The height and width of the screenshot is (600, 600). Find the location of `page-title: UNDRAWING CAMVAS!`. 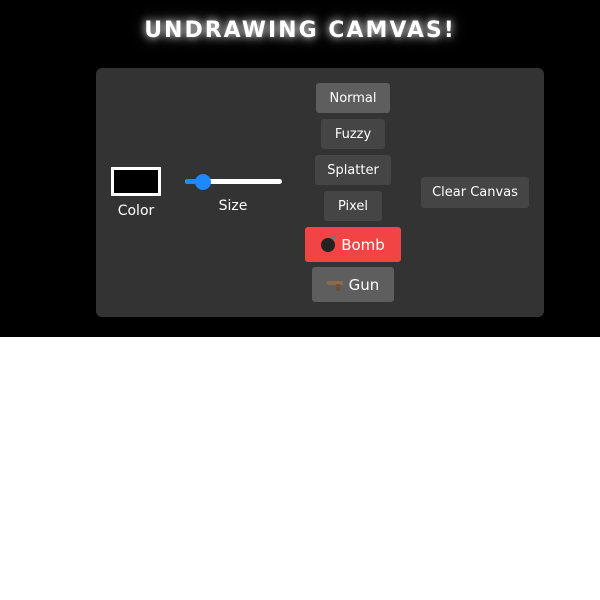

page-title: UNDRAWING CAMVAS! is located at coordinates (300, 30).